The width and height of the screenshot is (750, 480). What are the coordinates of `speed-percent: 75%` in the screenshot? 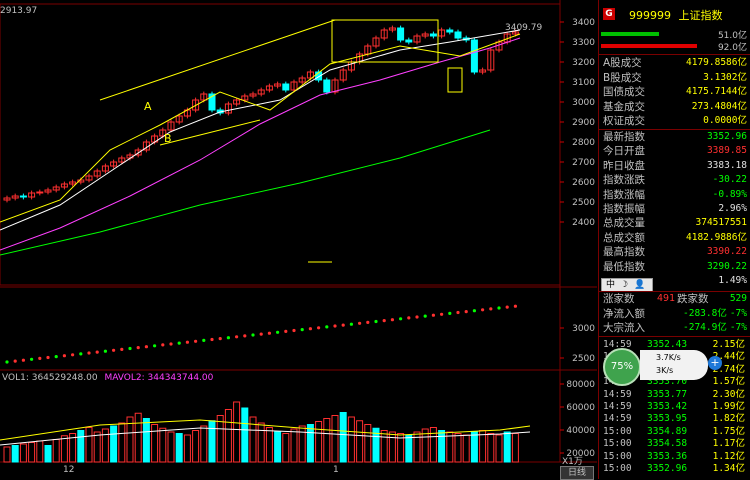 It's located at (622, 367).